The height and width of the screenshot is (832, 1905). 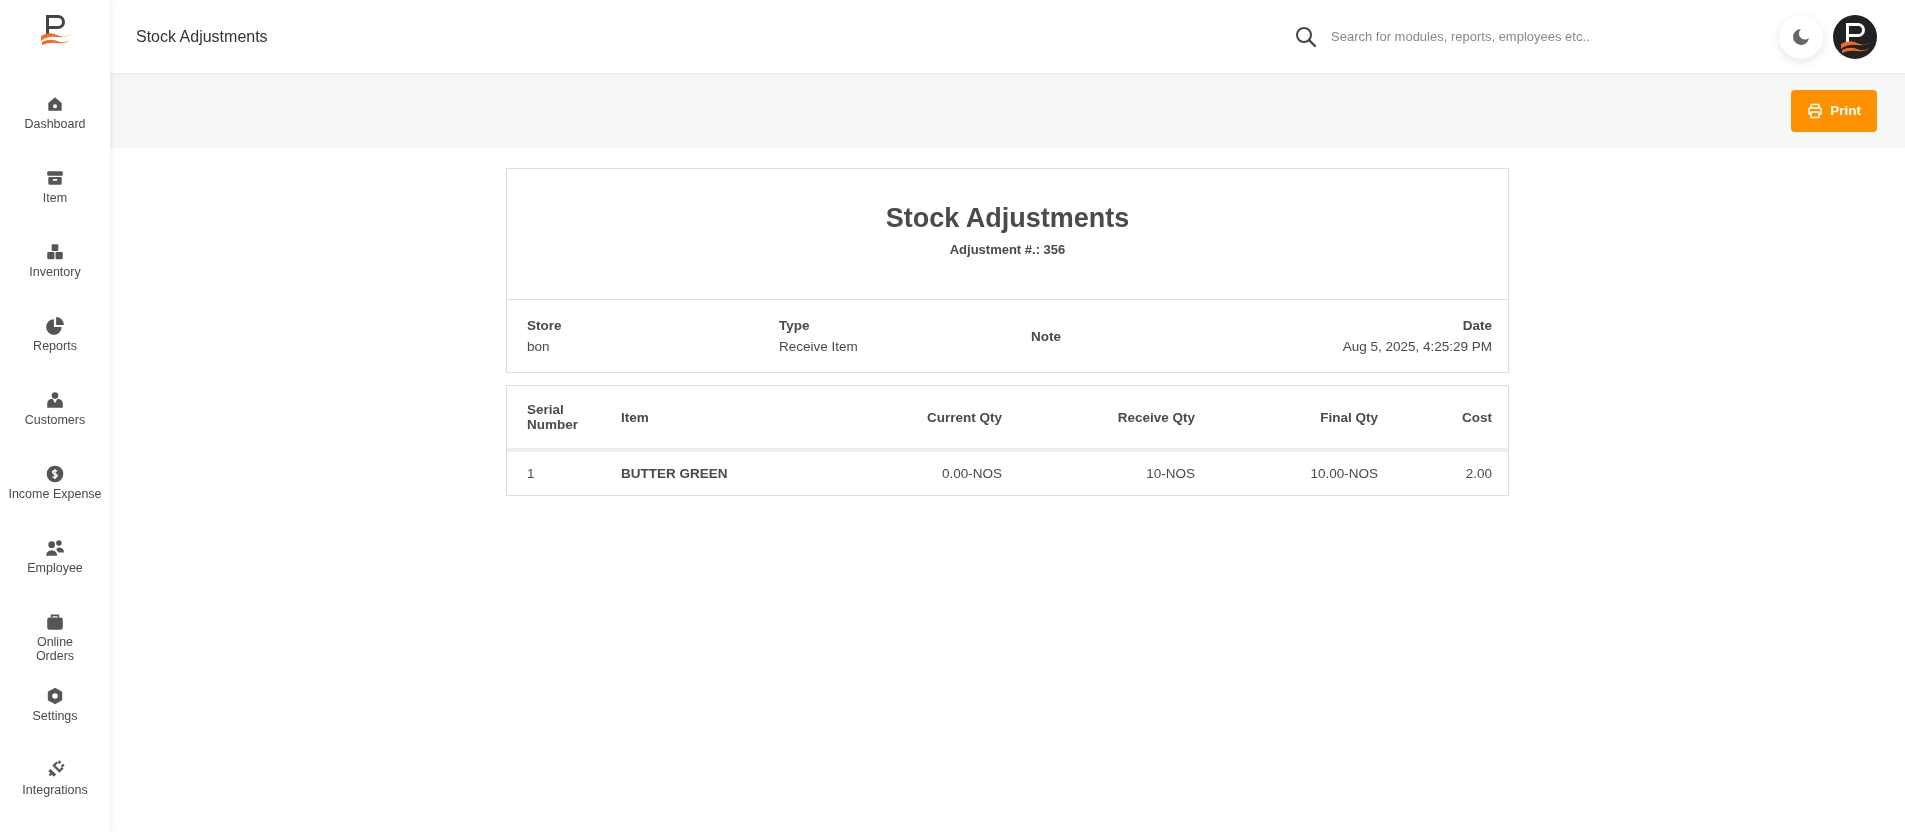 What do you see at coordinates (55, 793) in the screenshot?
I see `sidebar-item: Integrations` at bounding box center [55, 793].